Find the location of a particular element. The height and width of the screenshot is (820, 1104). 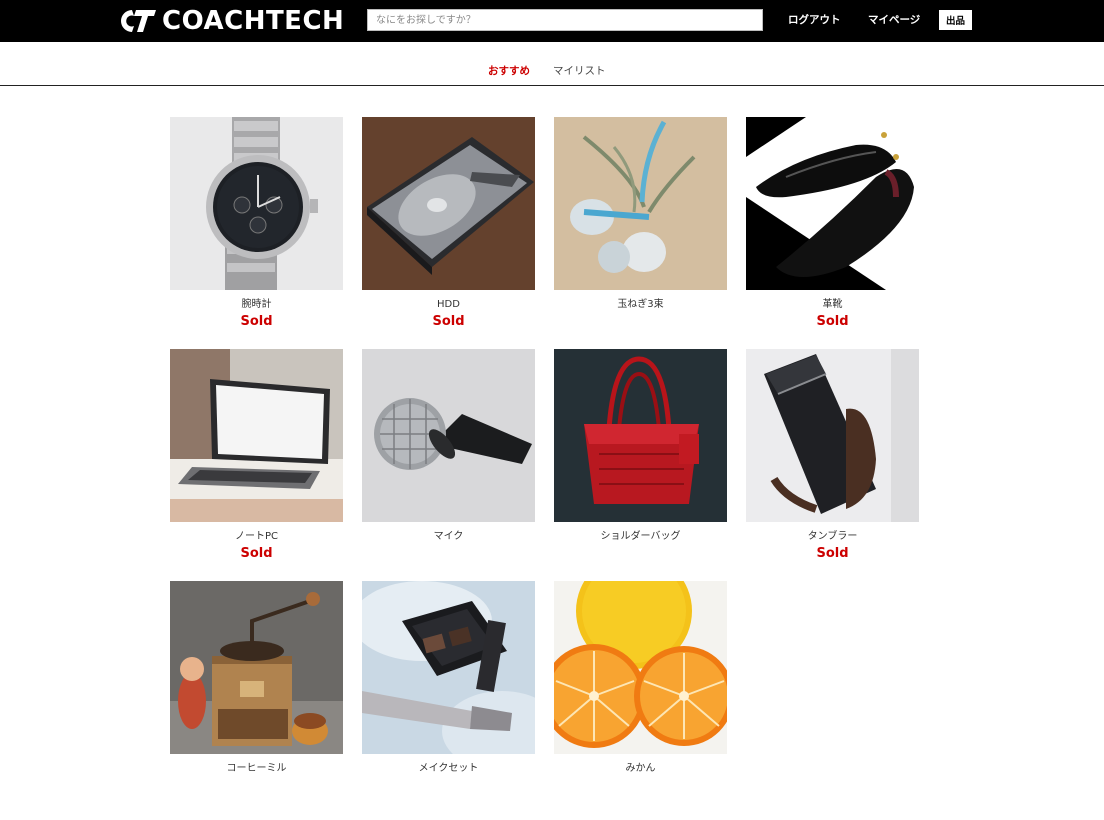

ct-logo-icon is located at coordinates (138, 21).